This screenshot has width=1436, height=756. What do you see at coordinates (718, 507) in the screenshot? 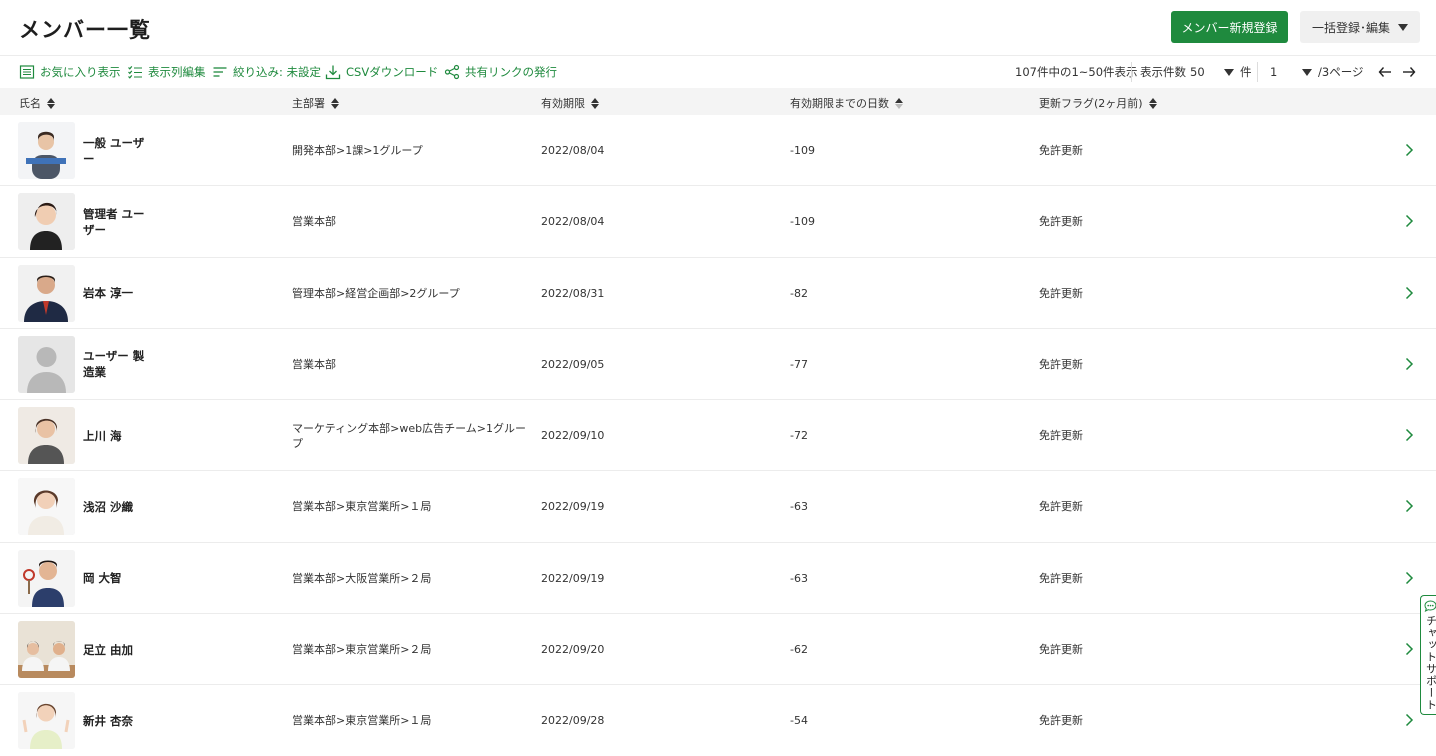
I see `table-row: 浅沼 沙織 営業本部>東京営業所>１局 2022/09/19 -63 免許更新` at bounding box center [718, 507].